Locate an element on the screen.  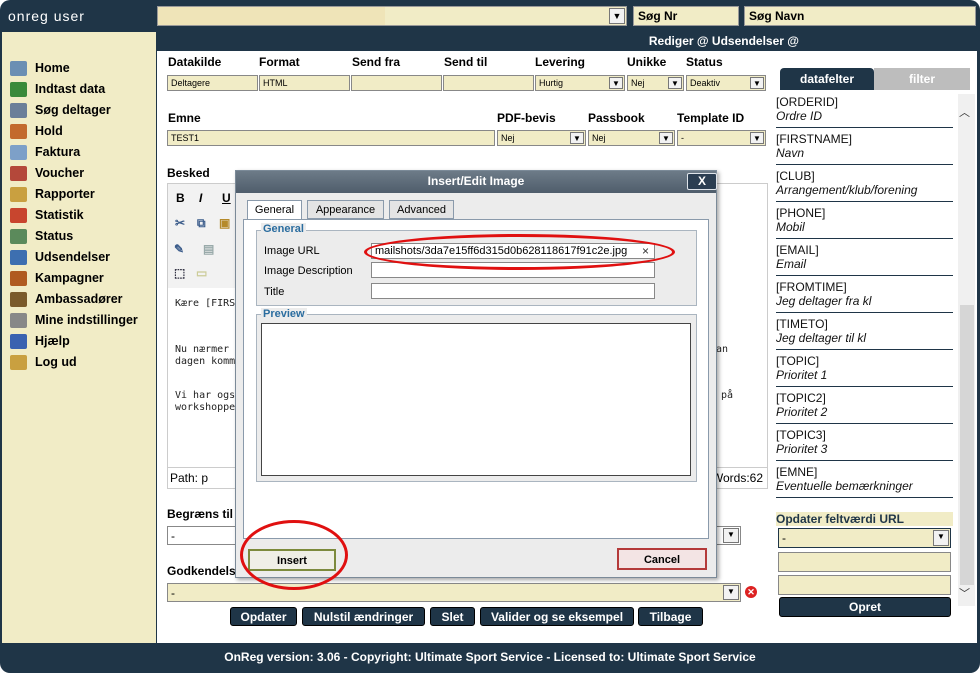
image-placeholder-icon: ▭ is located at coordinates (201, 273).